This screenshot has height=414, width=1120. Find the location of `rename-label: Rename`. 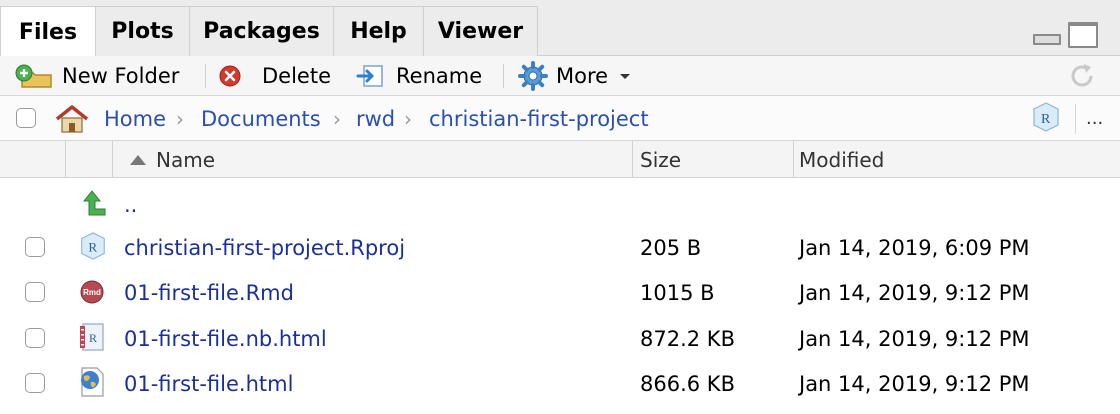

rename-label: Rename is located at coordinates (439, 76).